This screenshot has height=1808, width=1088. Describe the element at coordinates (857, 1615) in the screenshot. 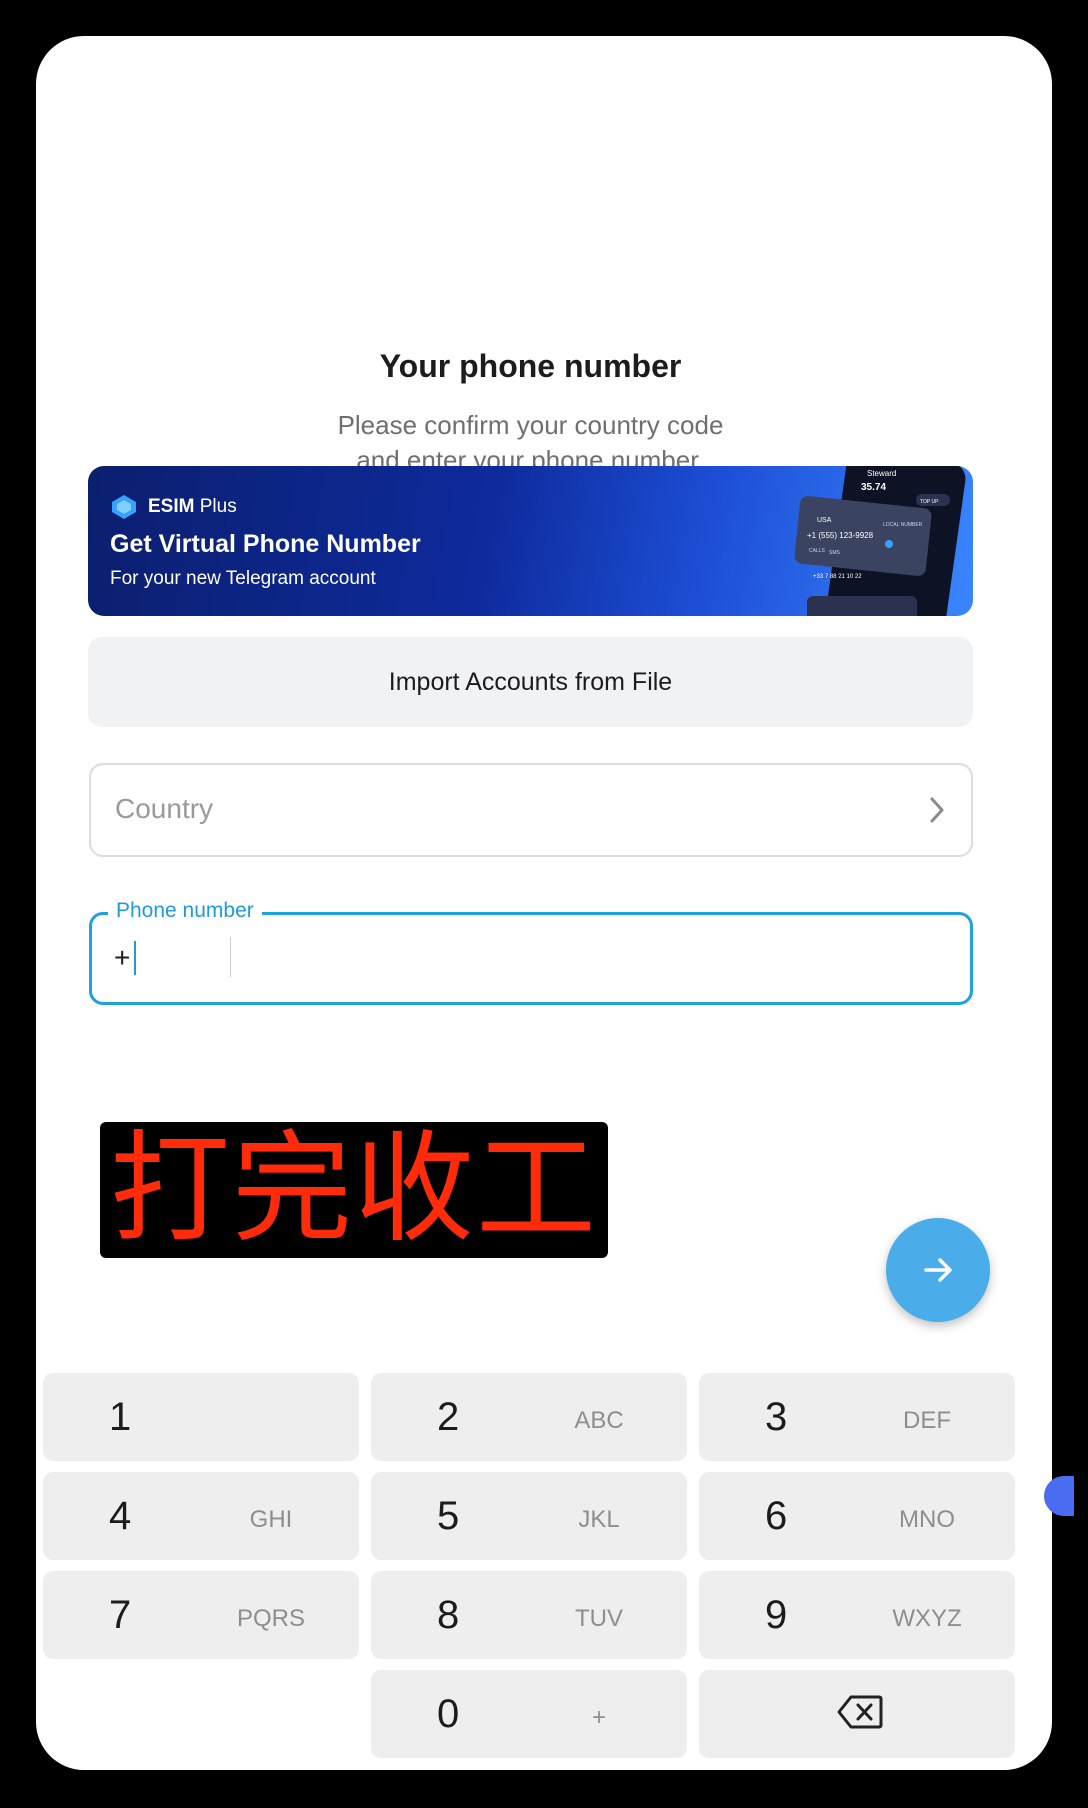

I see `key-9: 9 WXYZ` at that location.